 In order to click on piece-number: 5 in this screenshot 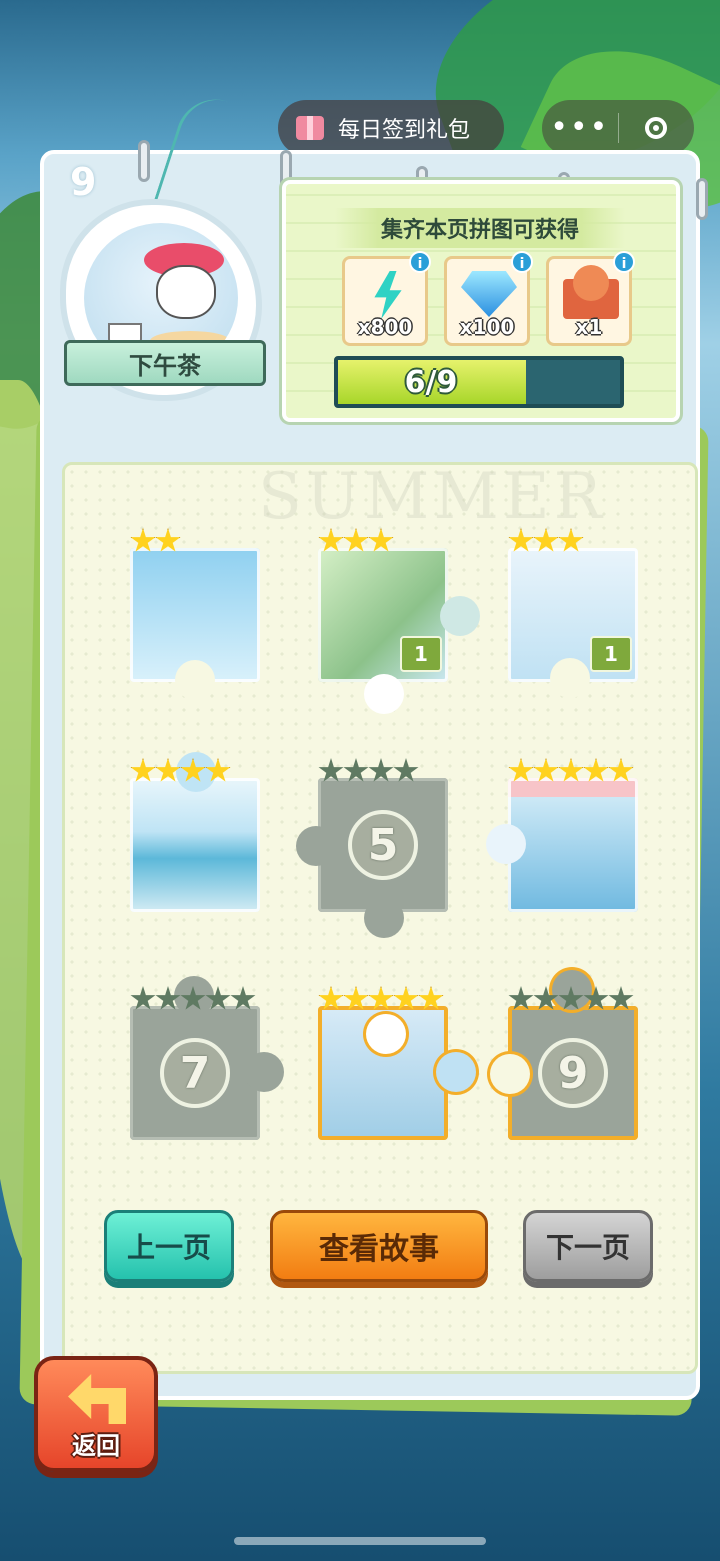, I will do `click(383, 845)`.